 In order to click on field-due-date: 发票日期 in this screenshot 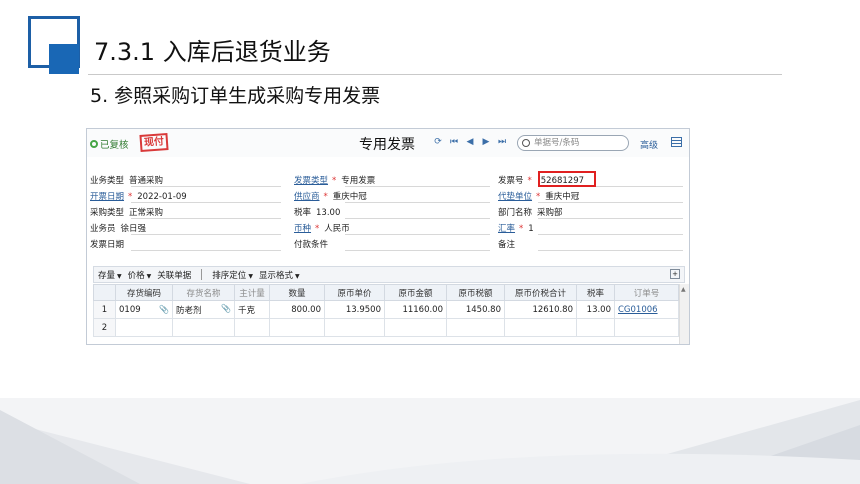, I will do `click(107, 244)`.